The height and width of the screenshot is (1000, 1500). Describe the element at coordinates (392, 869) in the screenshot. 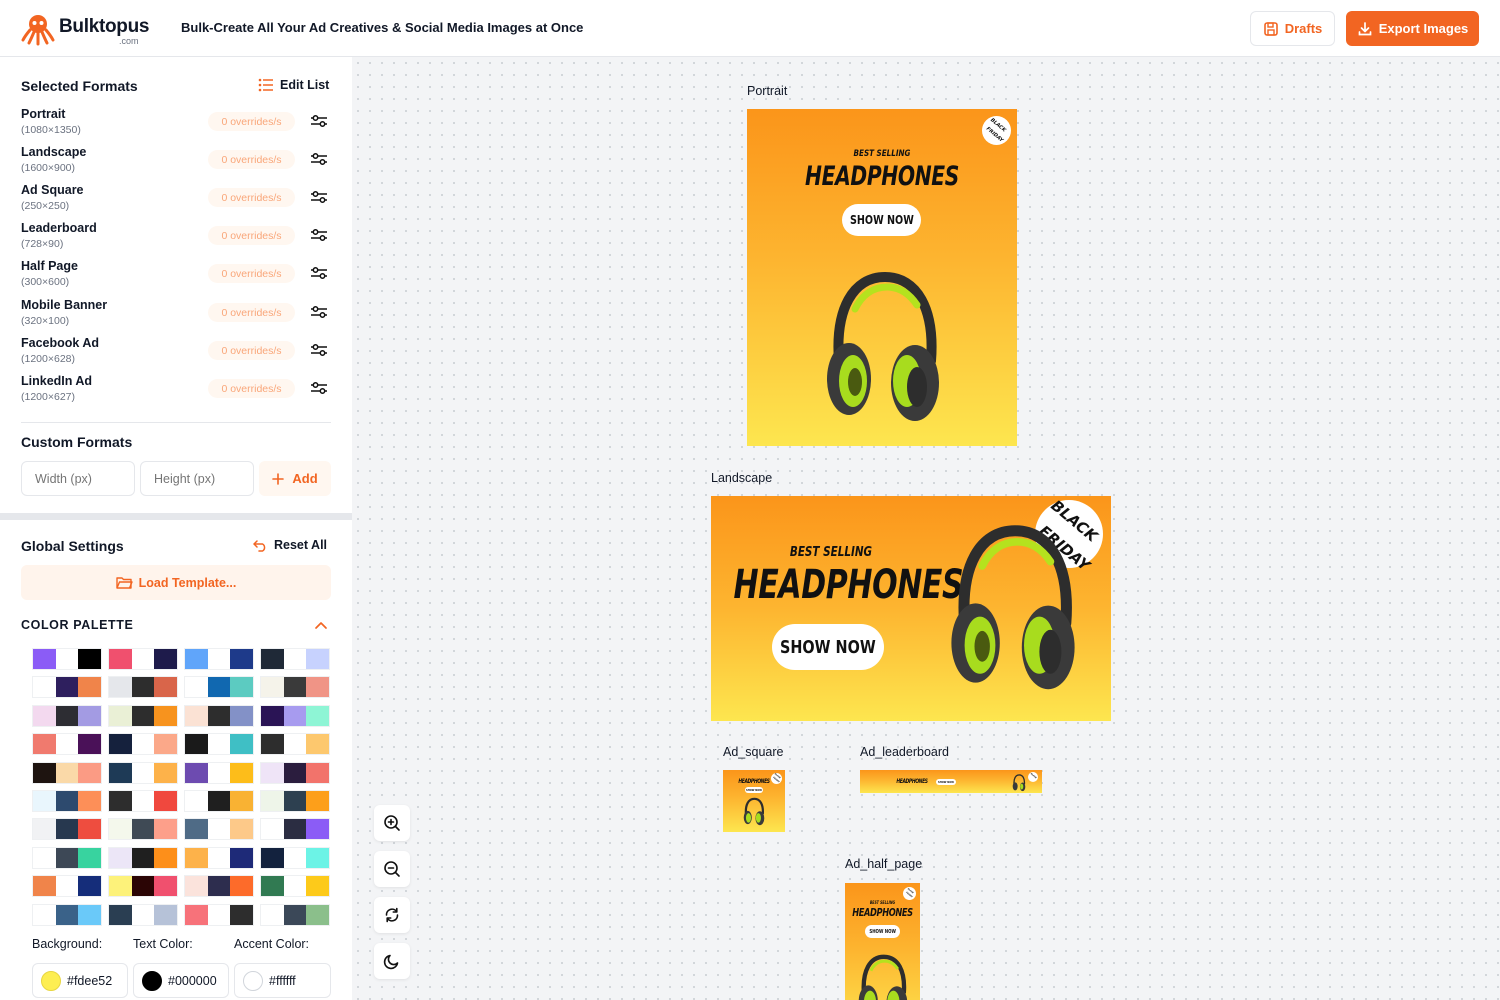

I see `zoom-out-button` at that location.